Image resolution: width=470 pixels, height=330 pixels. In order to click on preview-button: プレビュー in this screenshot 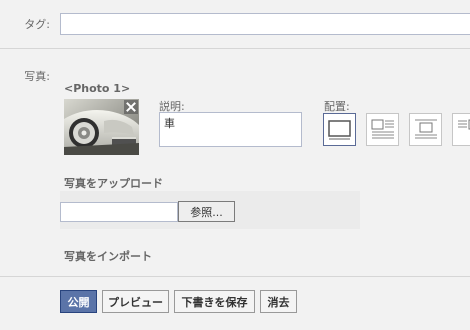, I will do `click(135, 301)`.